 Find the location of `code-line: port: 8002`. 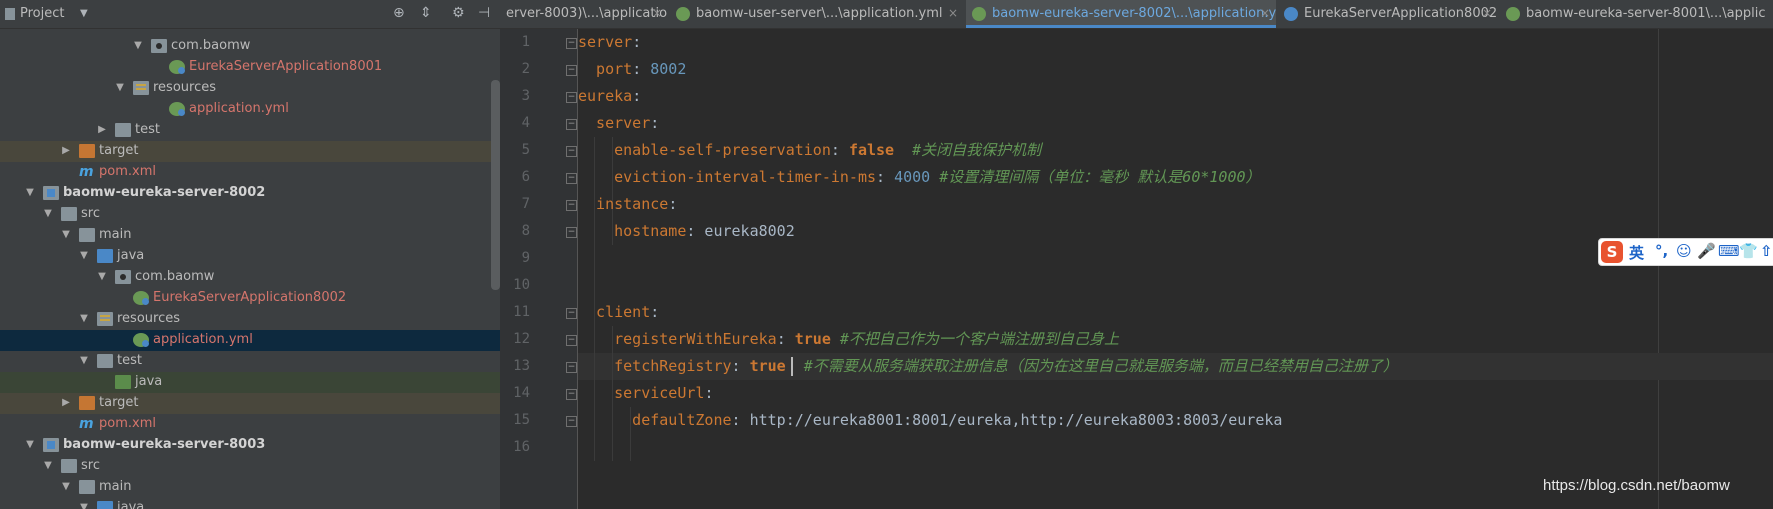

code-line: port: 8002 is located at coordinates (632, 69).